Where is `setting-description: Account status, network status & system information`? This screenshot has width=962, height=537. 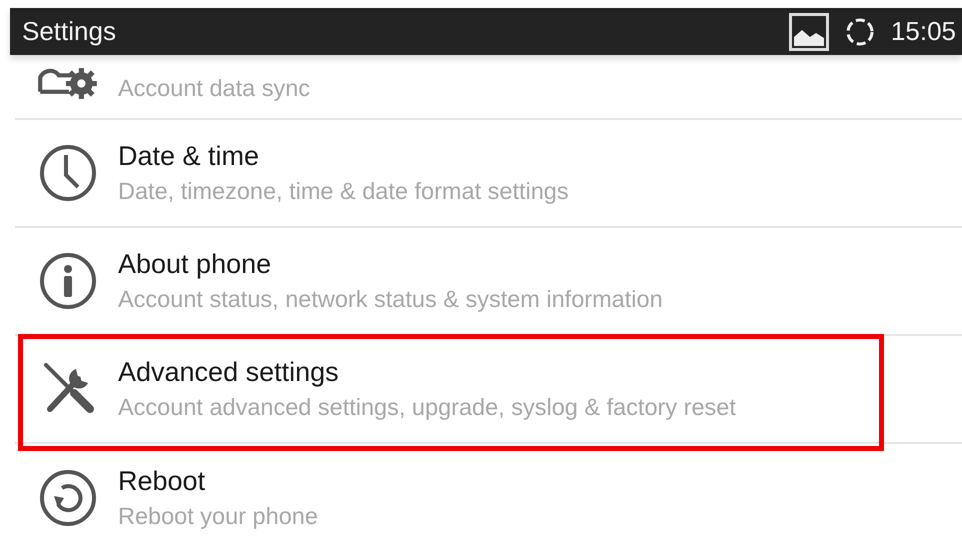
setting-description: Account status, network status & system information is located at coordinates (390, 299).